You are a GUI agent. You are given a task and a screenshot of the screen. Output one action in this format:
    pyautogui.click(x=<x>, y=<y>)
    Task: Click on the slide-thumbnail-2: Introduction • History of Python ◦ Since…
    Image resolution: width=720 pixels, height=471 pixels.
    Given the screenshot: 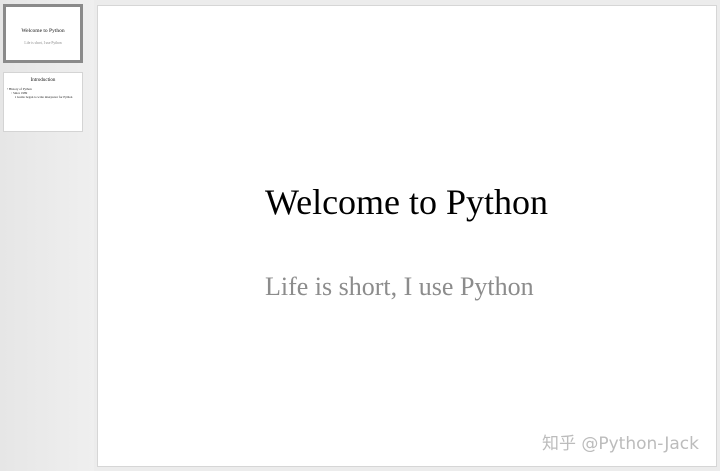 What is the action you would take?
    pyautogui.click(x=43, y=102)
    